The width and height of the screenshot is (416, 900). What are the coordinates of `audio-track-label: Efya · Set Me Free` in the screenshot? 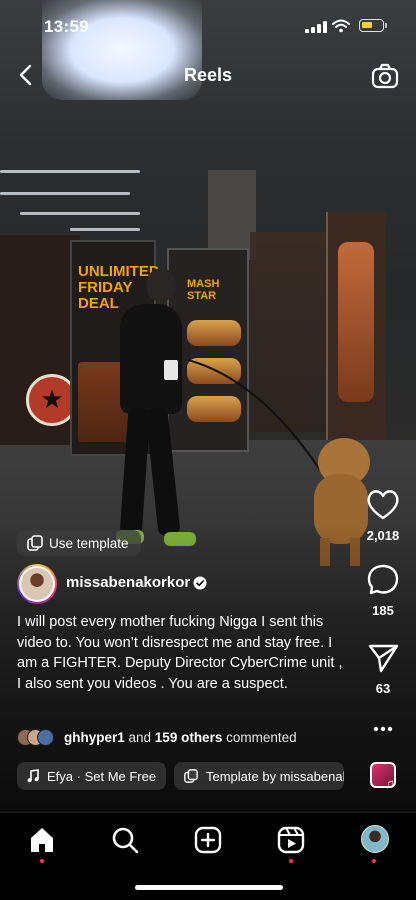 It's located at (102, 776).